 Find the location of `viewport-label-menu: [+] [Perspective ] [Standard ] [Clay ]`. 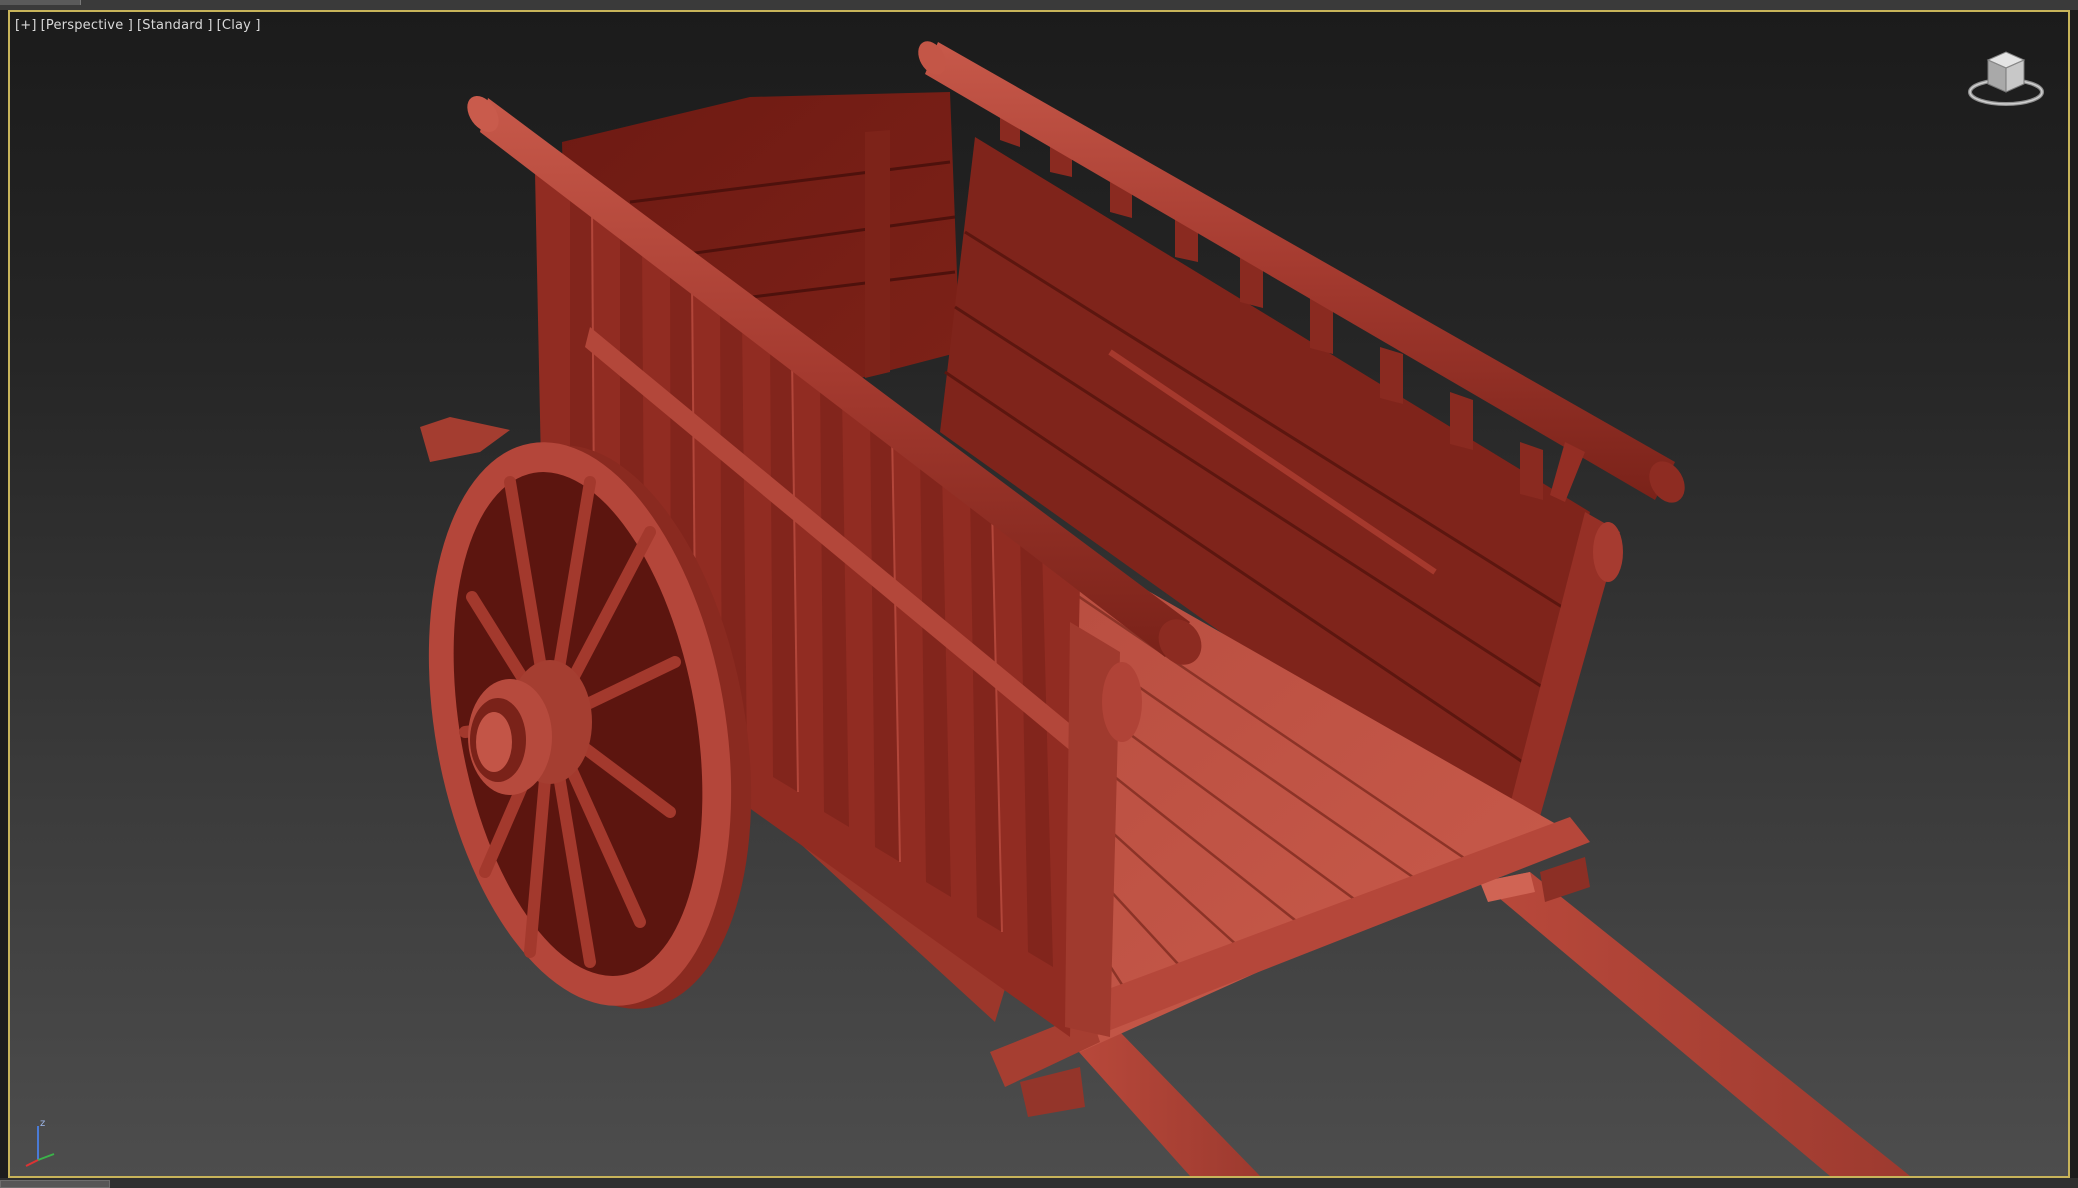

viewport-label-menu: [+] [Perspective ] [Standard ] [Clay ] is located at coordinates (138, 25).